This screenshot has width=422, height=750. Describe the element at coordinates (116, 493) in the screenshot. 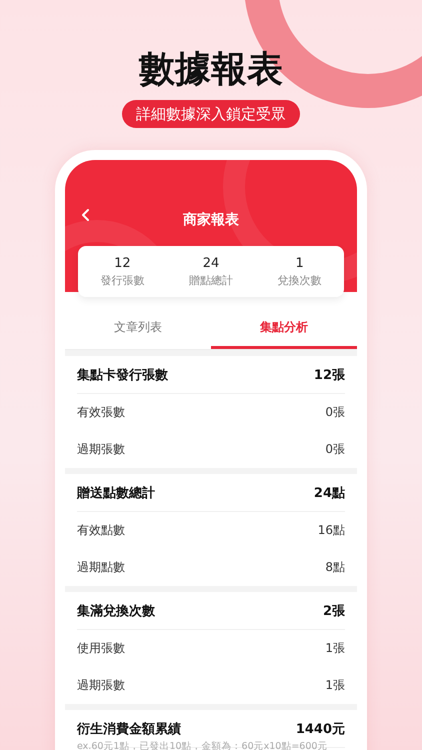

I see `section-title: 贈送點數總計` at that location.